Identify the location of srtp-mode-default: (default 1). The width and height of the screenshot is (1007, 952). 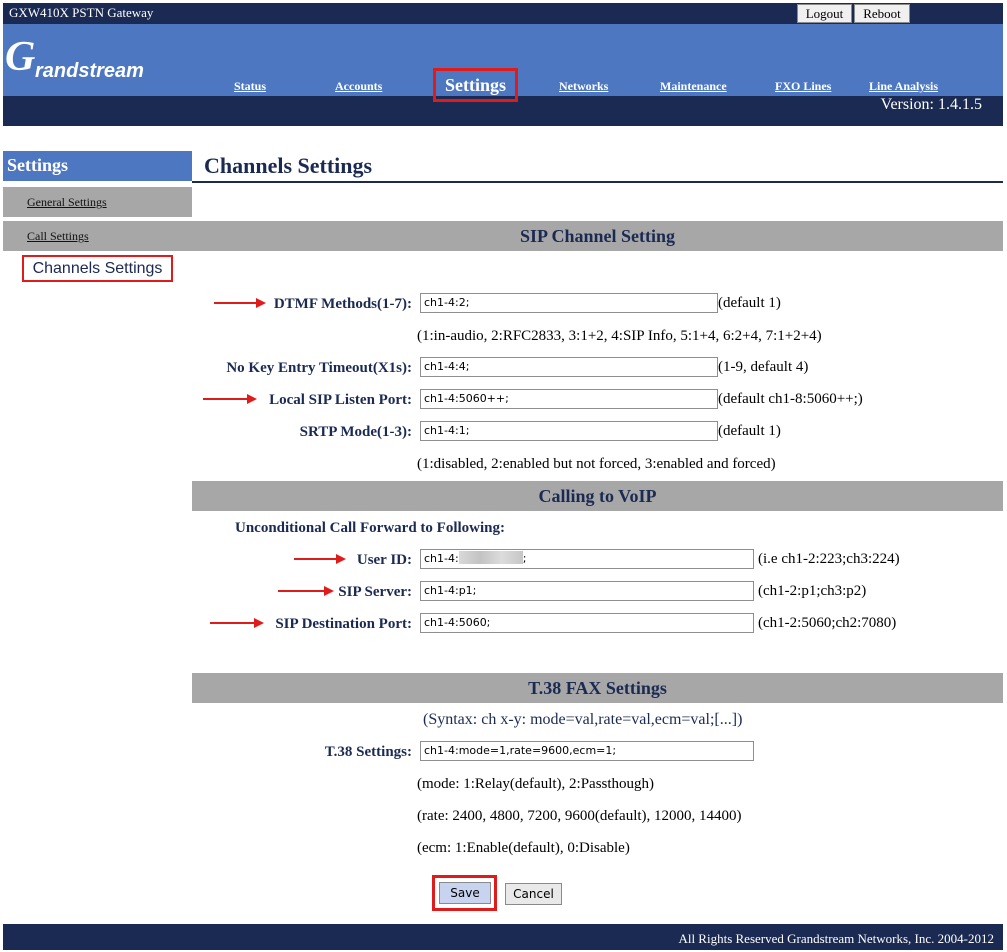
(749, 431).